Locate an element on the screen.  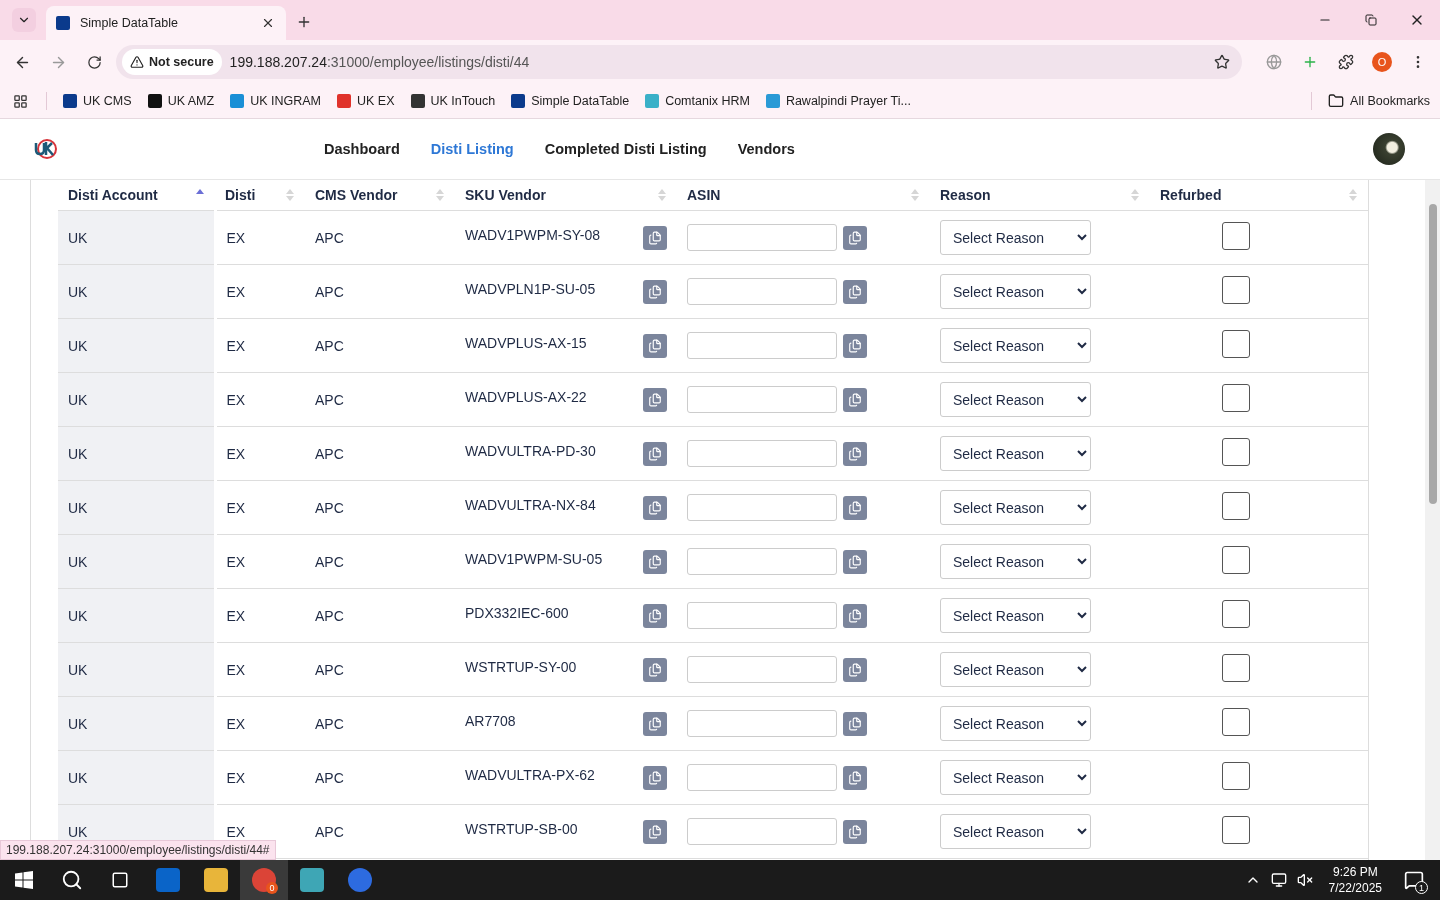
nav-link: Dashboard is located at coordinates (362, 149).